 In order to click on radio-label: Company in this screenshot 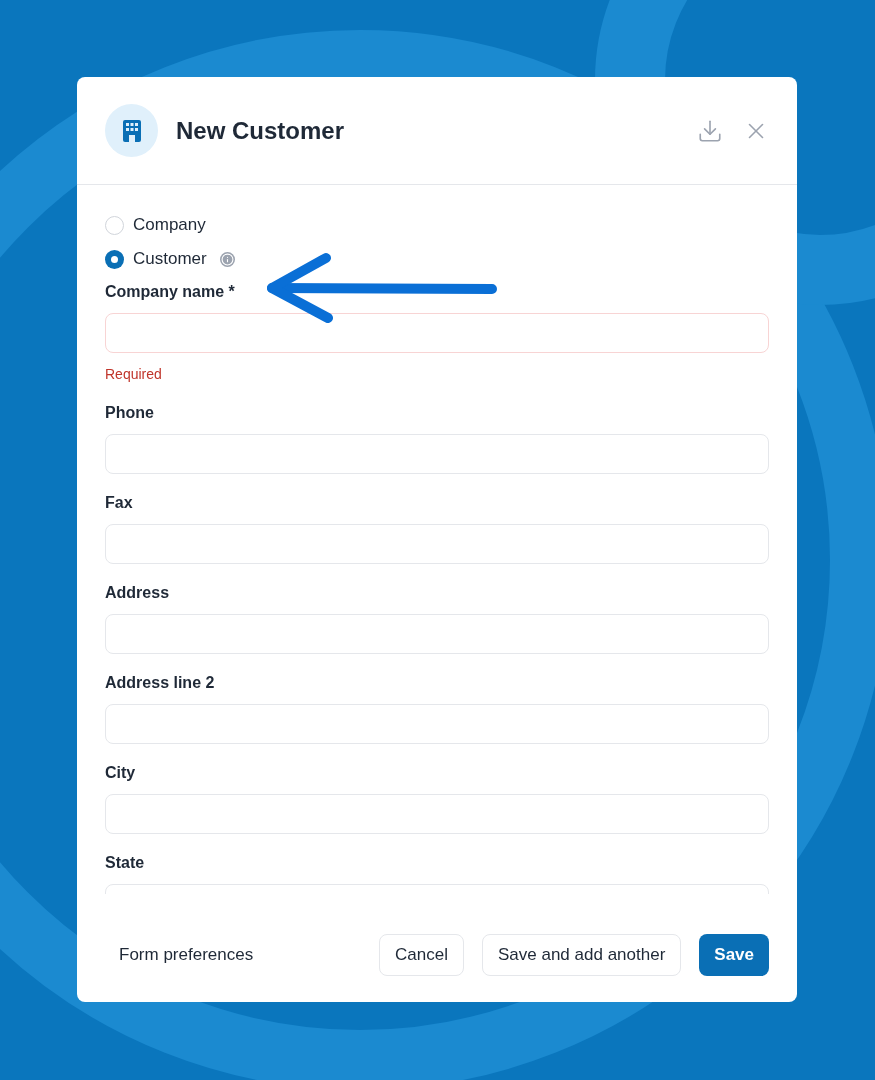, I will do `click(169, 225)`.